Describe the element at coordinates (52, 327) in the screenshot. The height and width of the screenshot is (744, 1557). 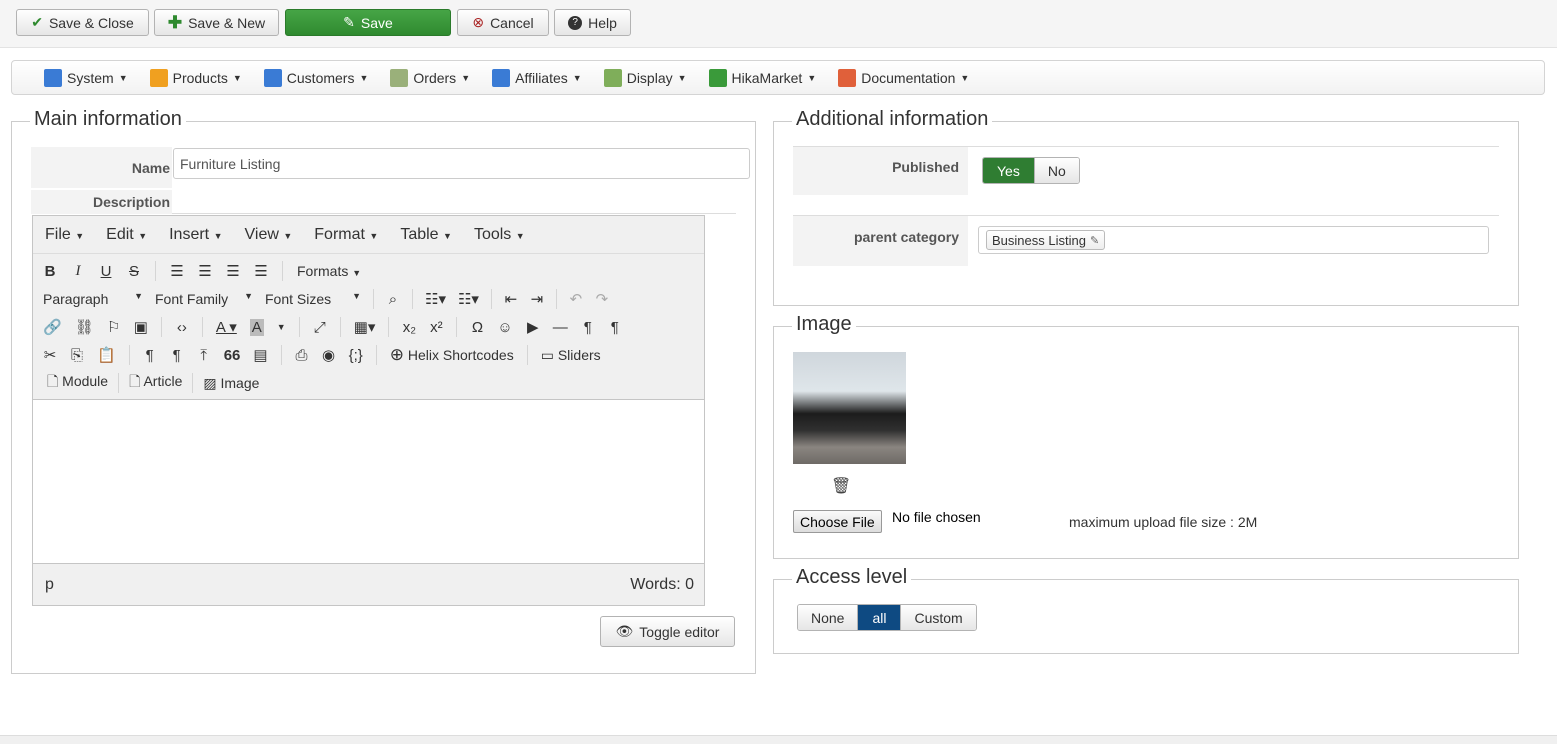
I see `link-icon: 🔗` at that location.